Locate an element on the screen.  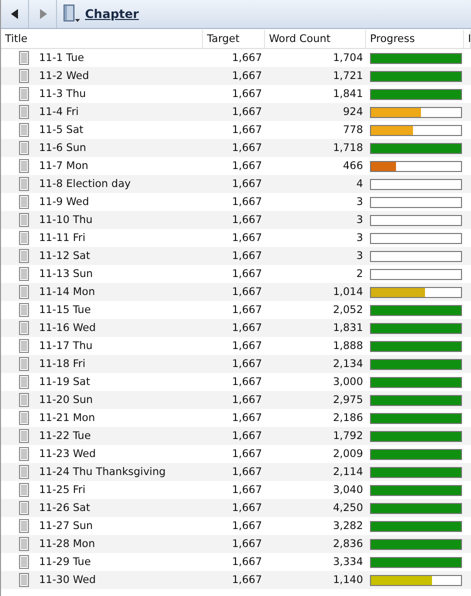
word-count-cell: 4,250 is located at coordinates (347, 508).